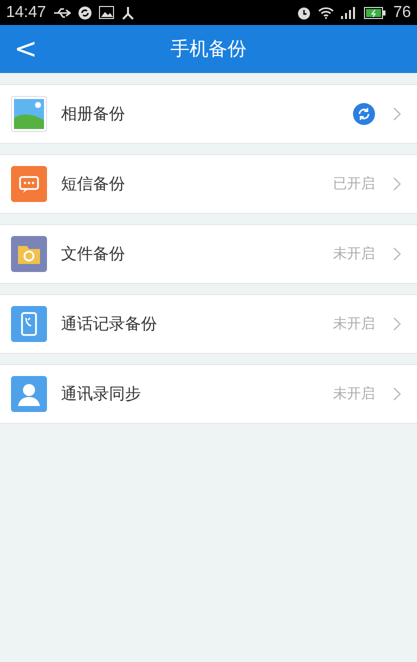  What do you see at coordinates (208, 114) in the screenshot?
I see `backup-row: 相册备份` at bounding box center [208, 114].